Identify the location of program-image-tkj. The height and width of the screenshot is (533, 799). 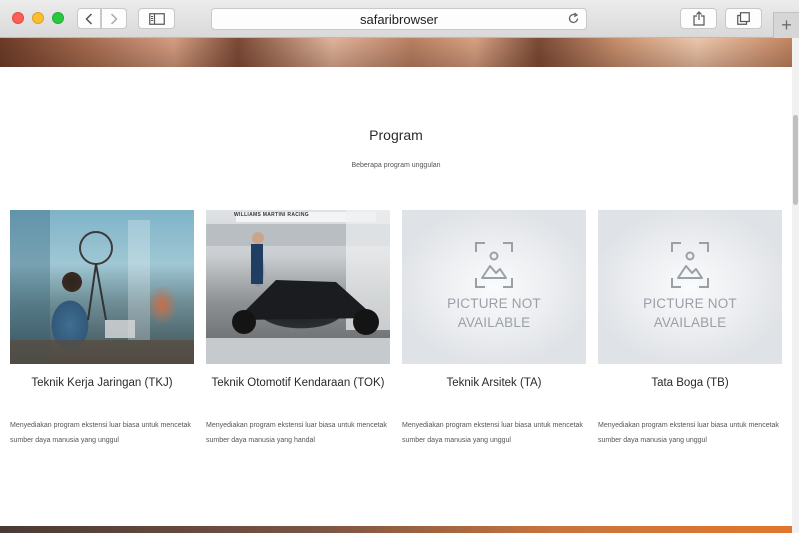
(102, 287).